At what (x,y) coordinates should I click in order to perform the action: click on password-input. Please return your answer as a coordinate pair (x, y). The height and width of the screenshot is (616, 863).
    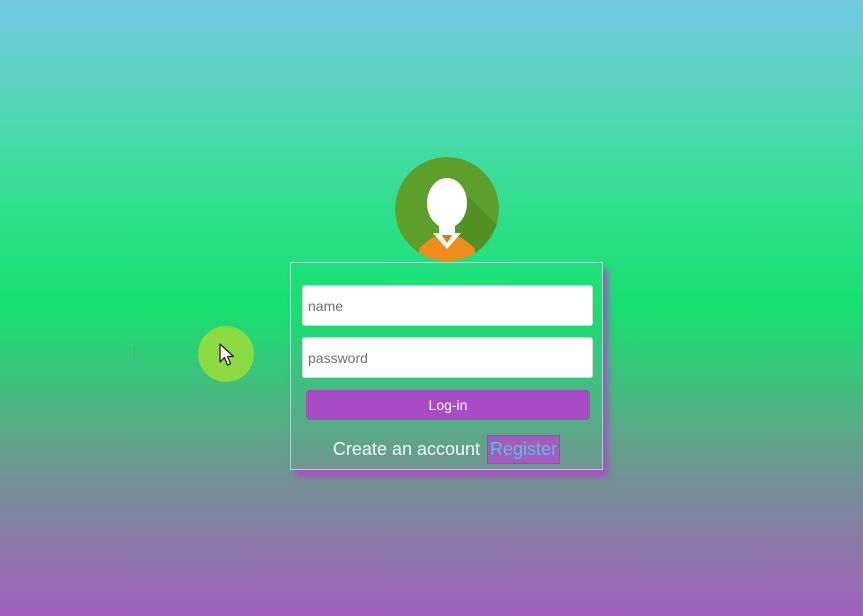
    Looking at the image, I should click on (447, 357).